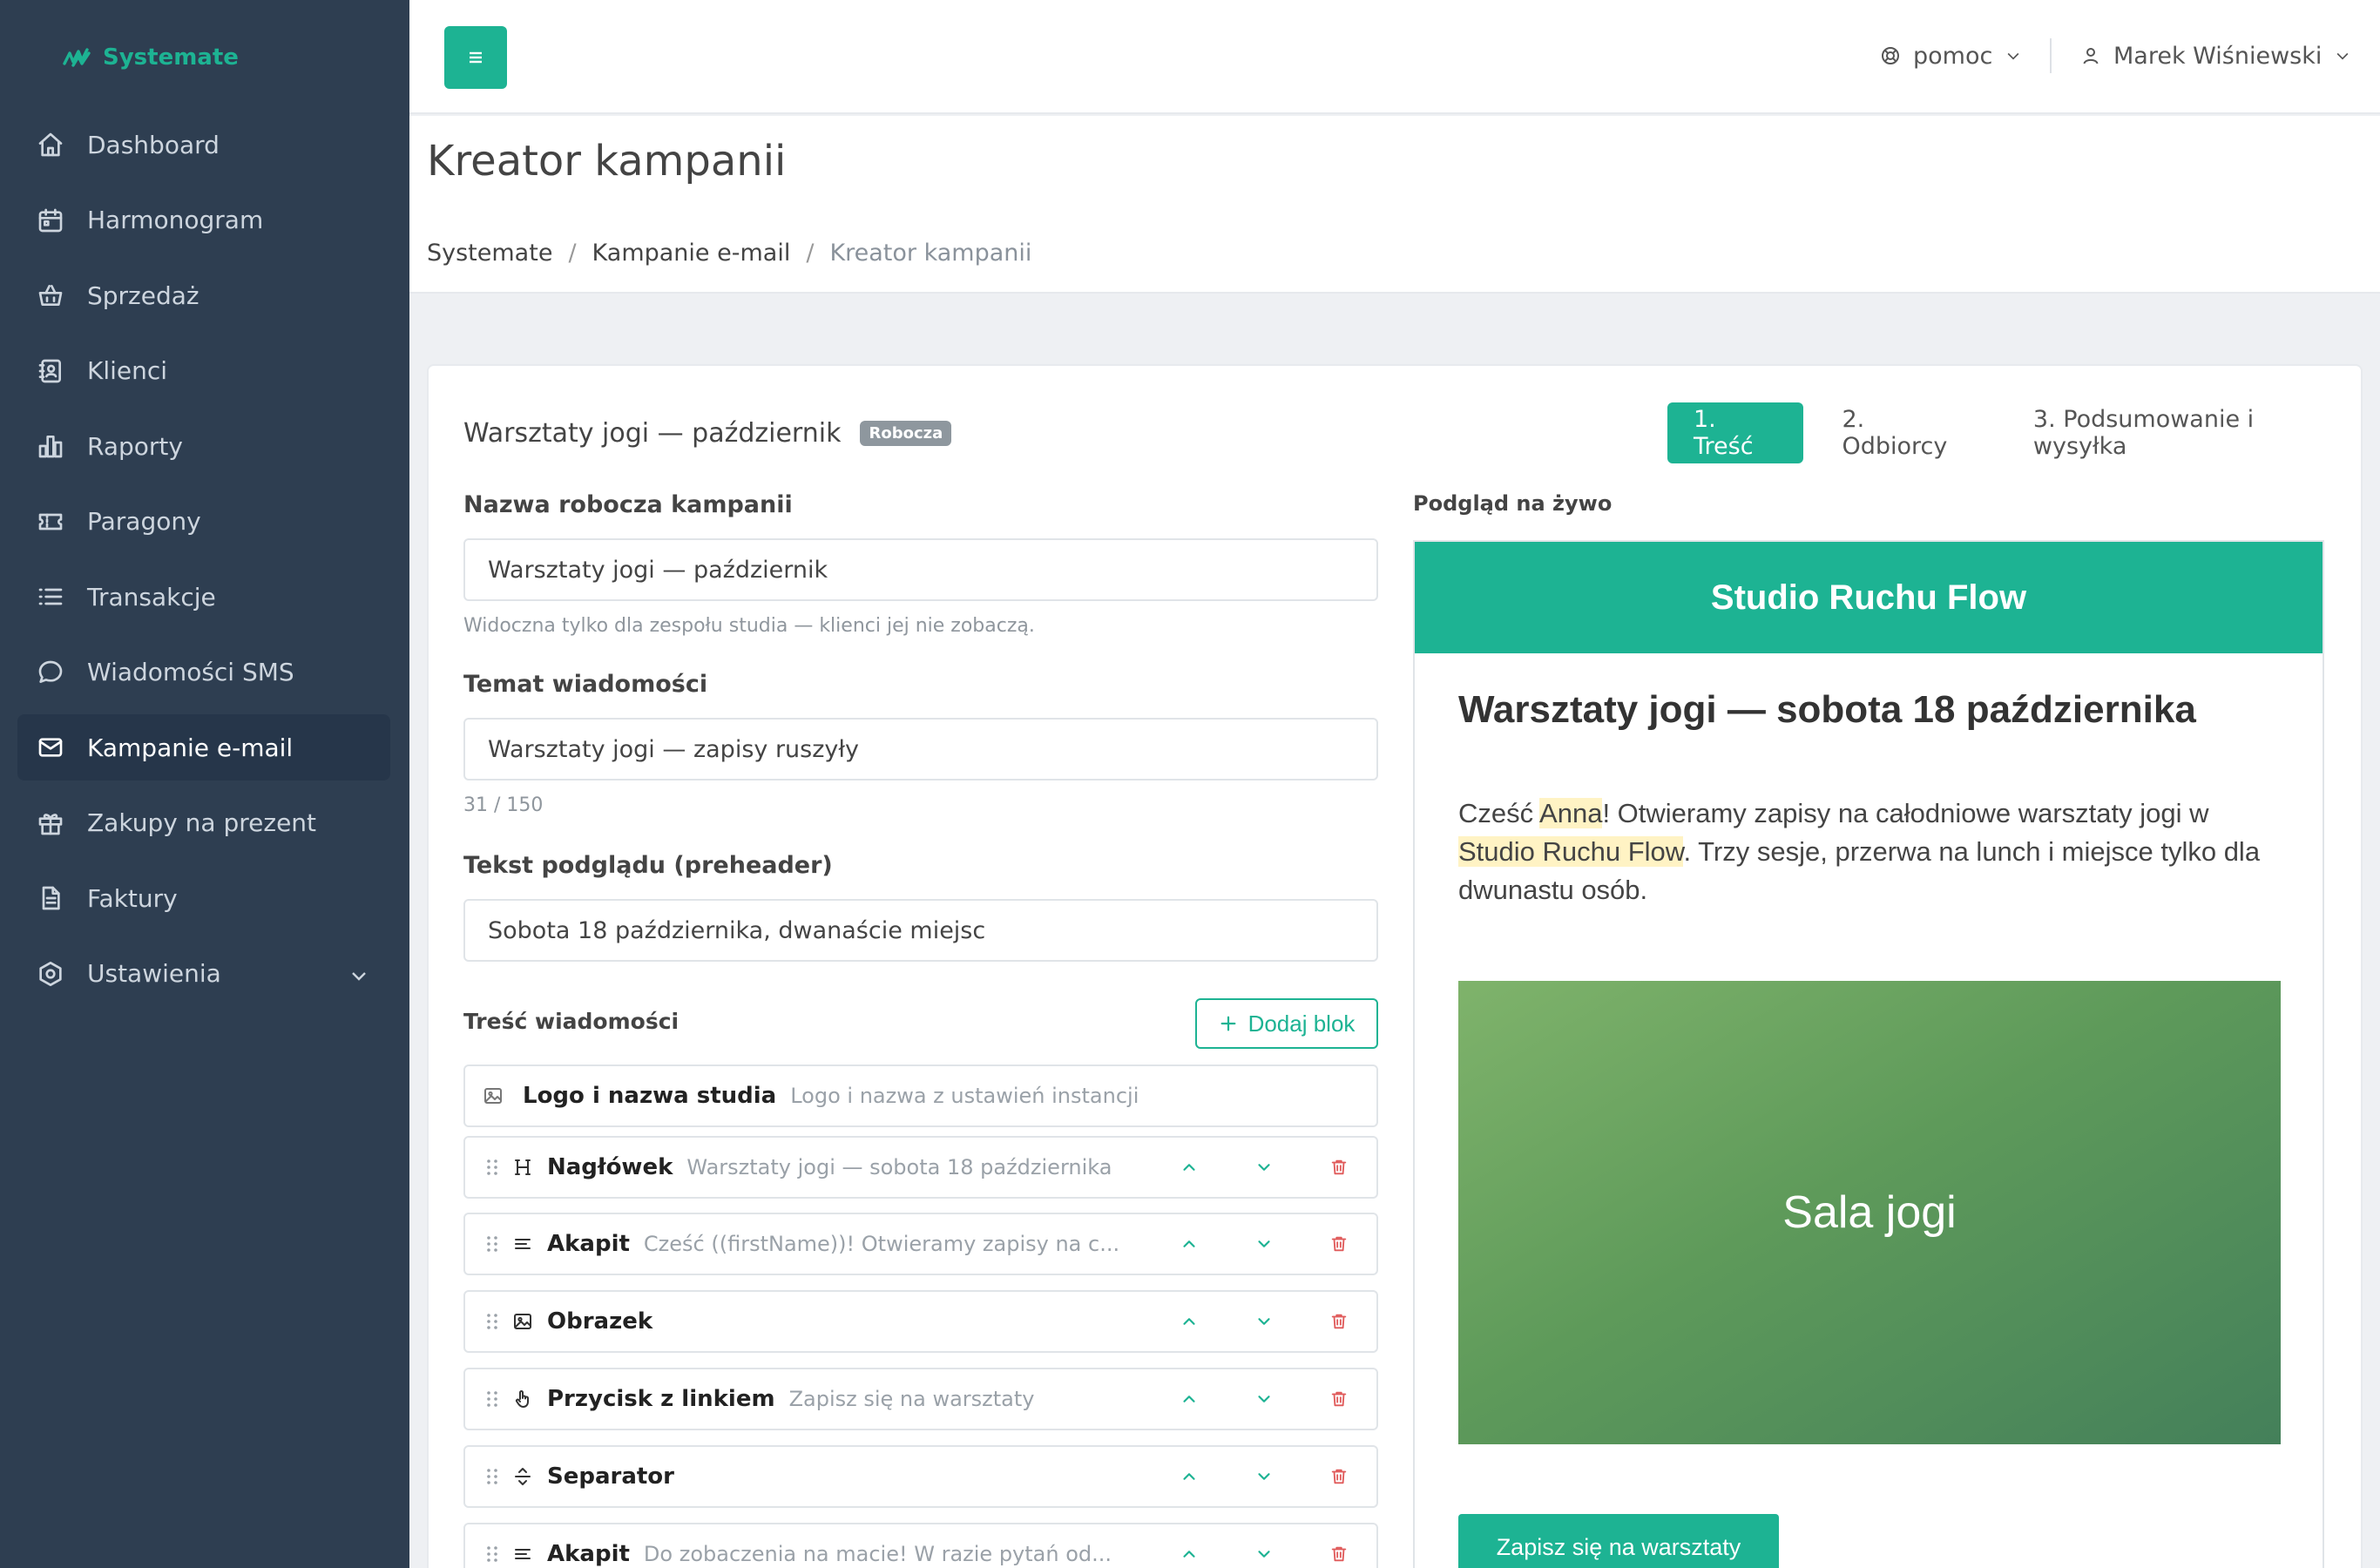 Image resolution: width=2380 pixels, height=1568 pixels. I want to click on block-image: Obrazek, so click(920, 1321).